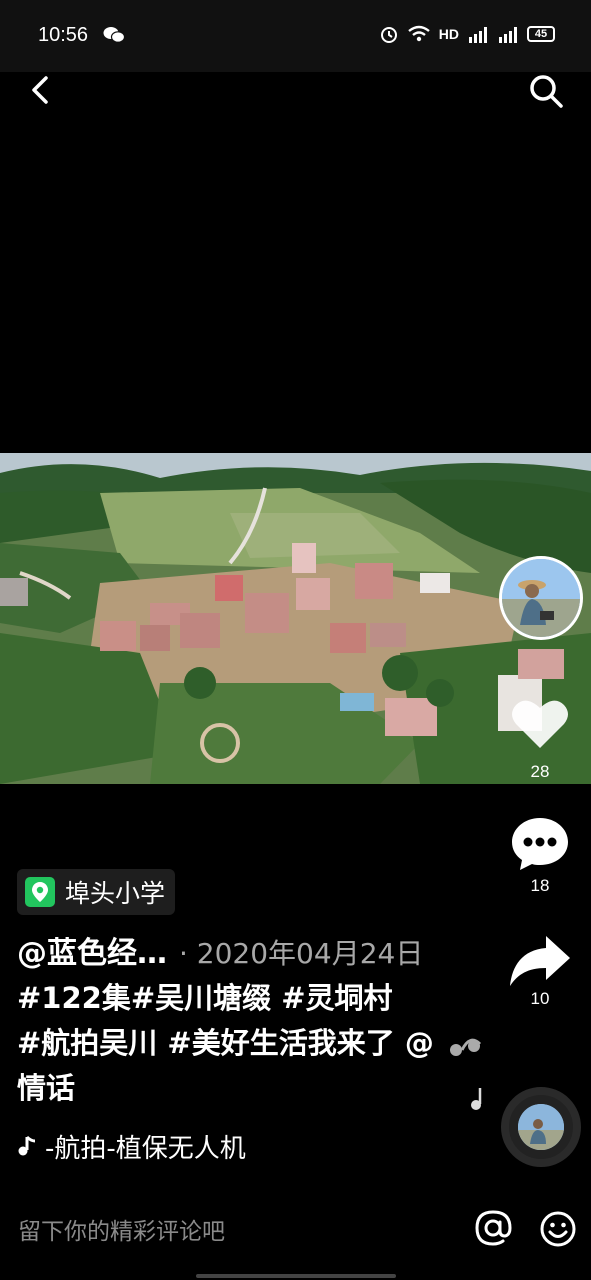  What do you see at coordinates (228, 1232) in the screenshot?
I see `comment-input` at bounding box center [228, 1232].